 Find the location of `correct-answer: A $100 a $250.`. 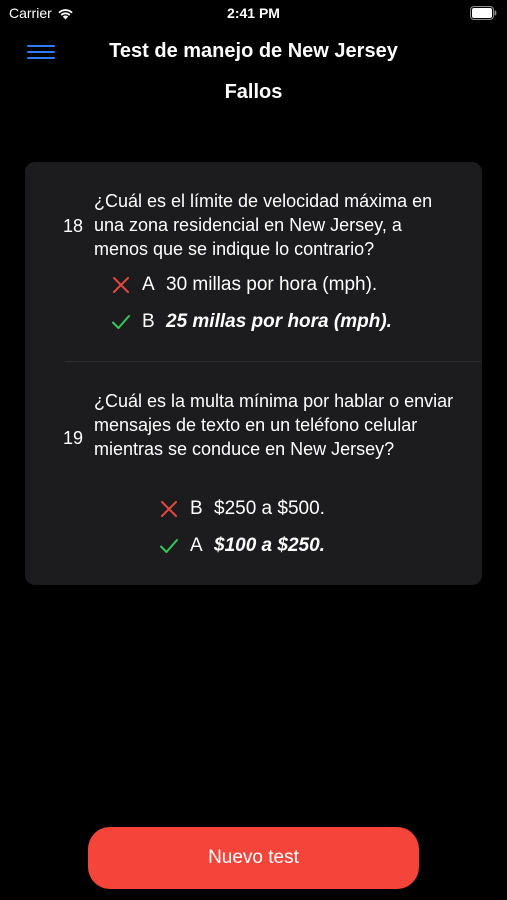

correct-answer: A $100 a $250. is located at coordinates (242, 546).